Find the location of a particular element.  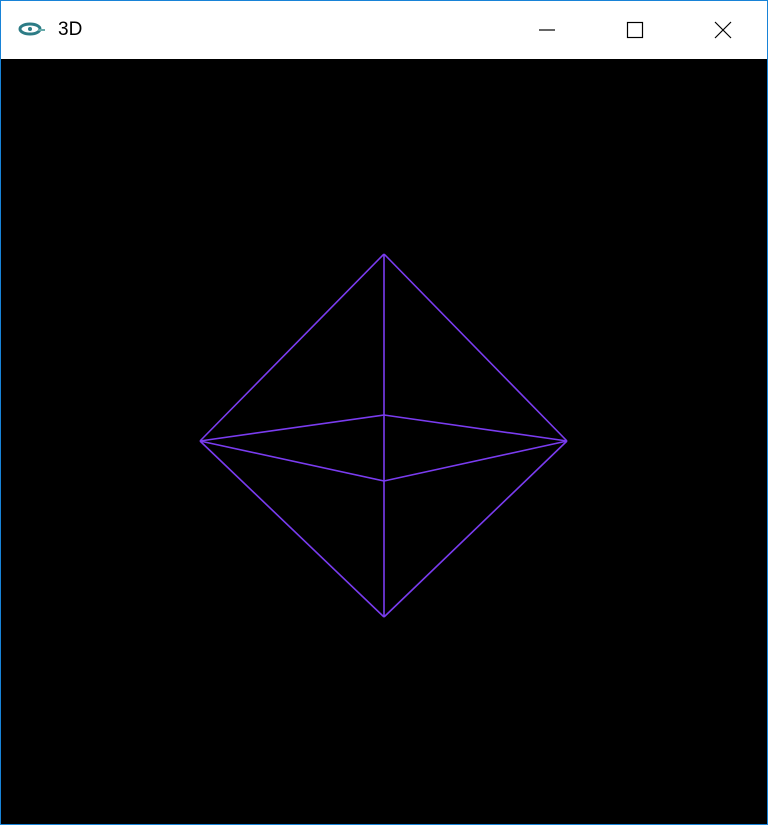

close-button is located at coordinates (723, 30).